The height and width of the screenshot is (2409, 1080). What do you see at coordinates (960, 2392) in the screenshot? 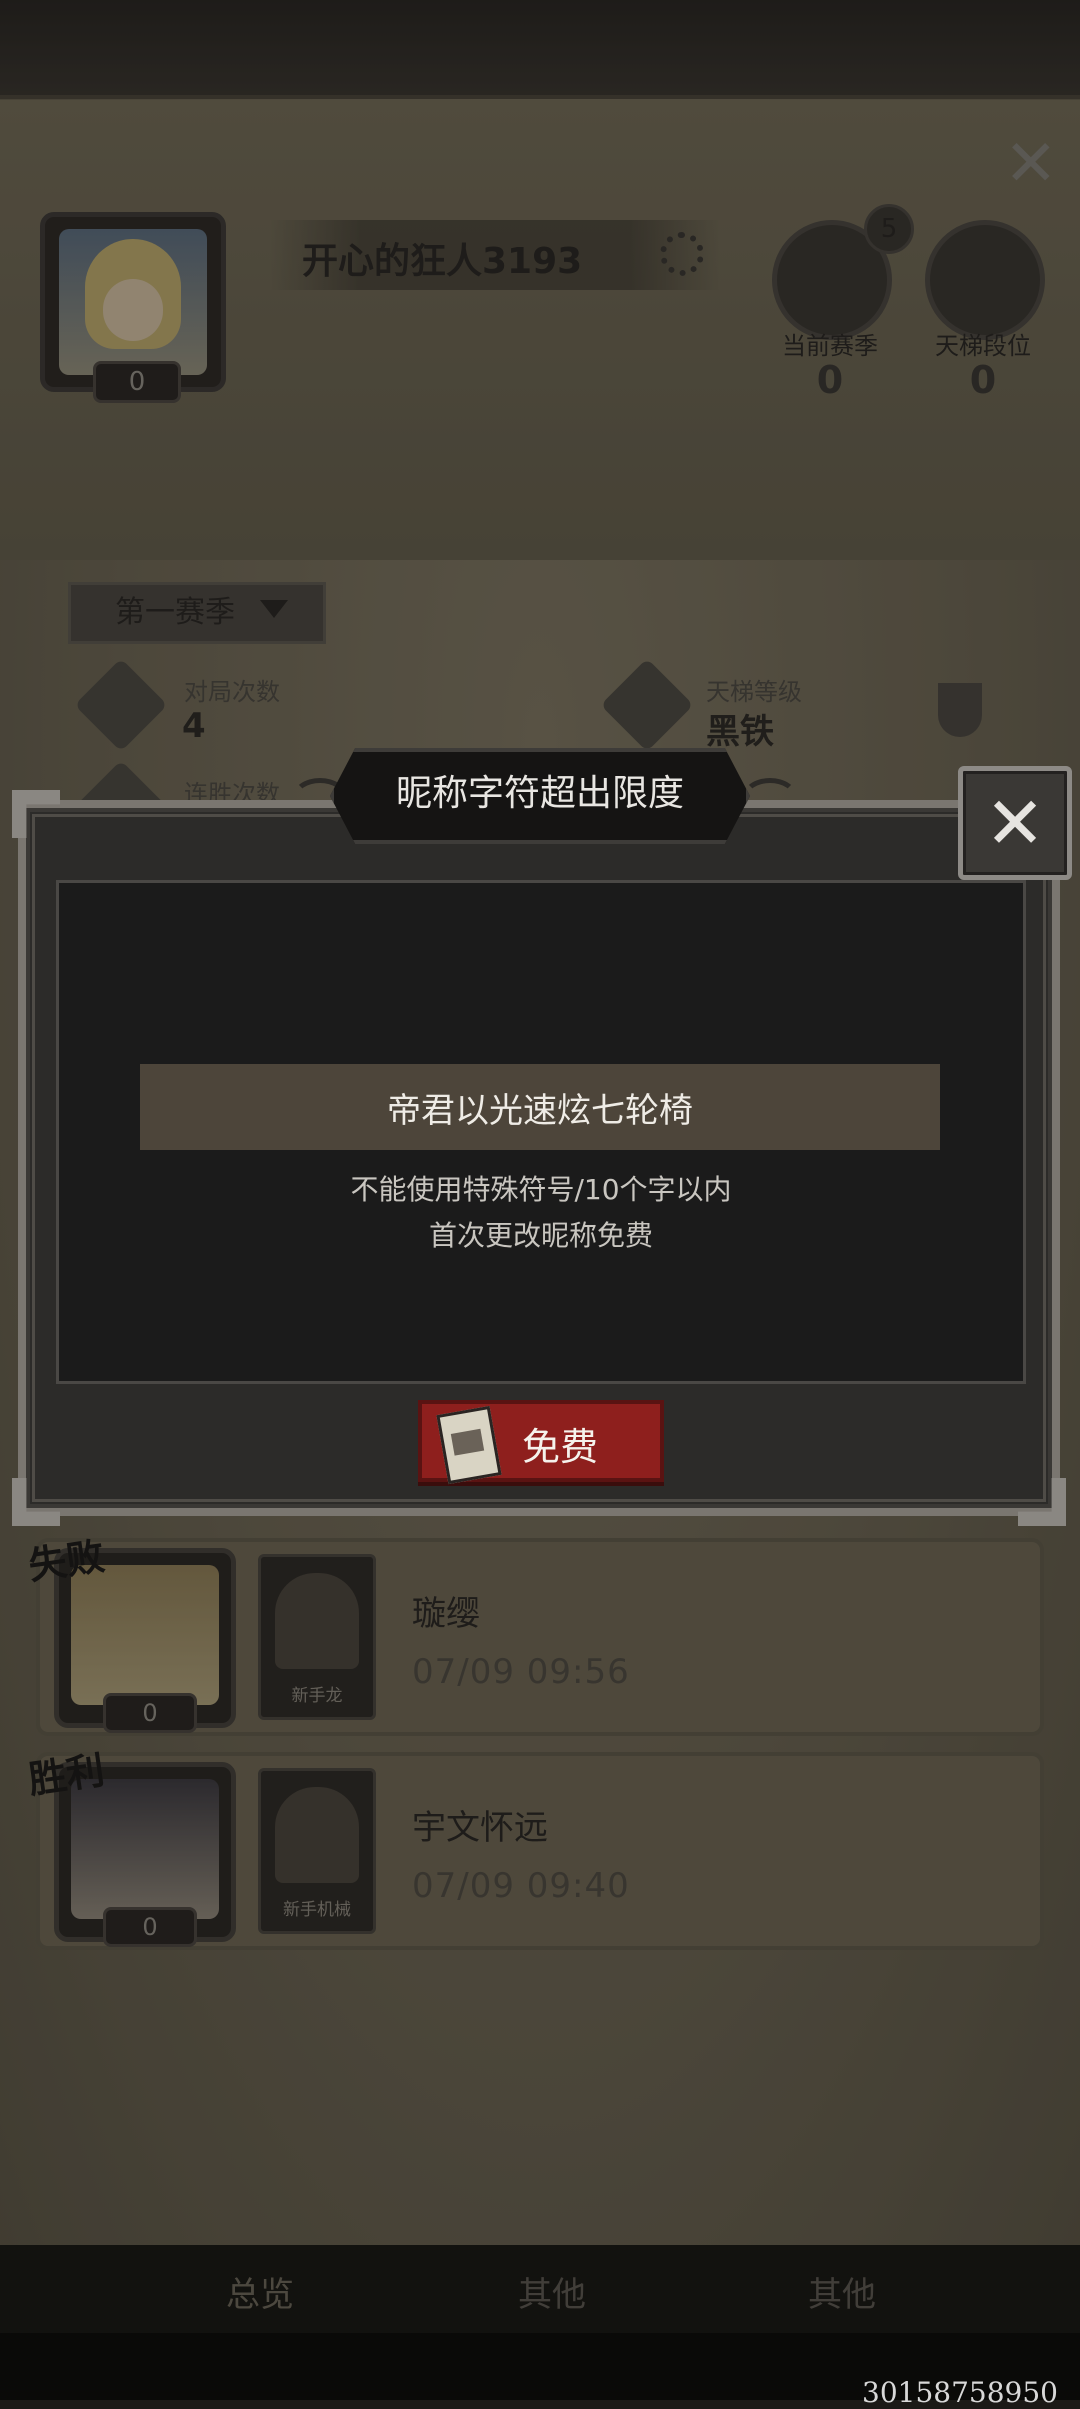
I see `device-id: 30158758950` at bounding box center [960, 2392].